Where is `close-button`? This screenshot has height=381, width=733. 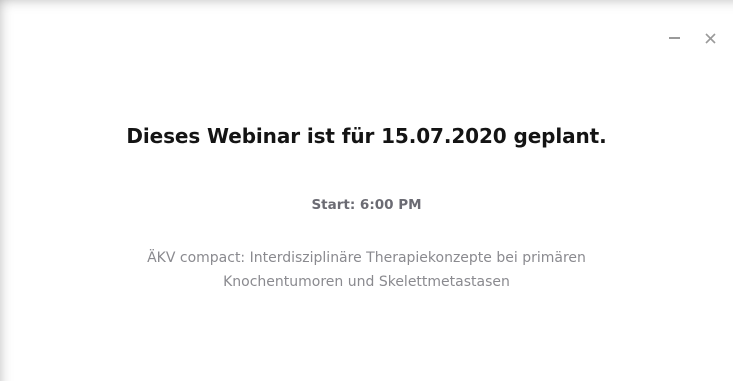 close-button is located at coordinates (710, 38).